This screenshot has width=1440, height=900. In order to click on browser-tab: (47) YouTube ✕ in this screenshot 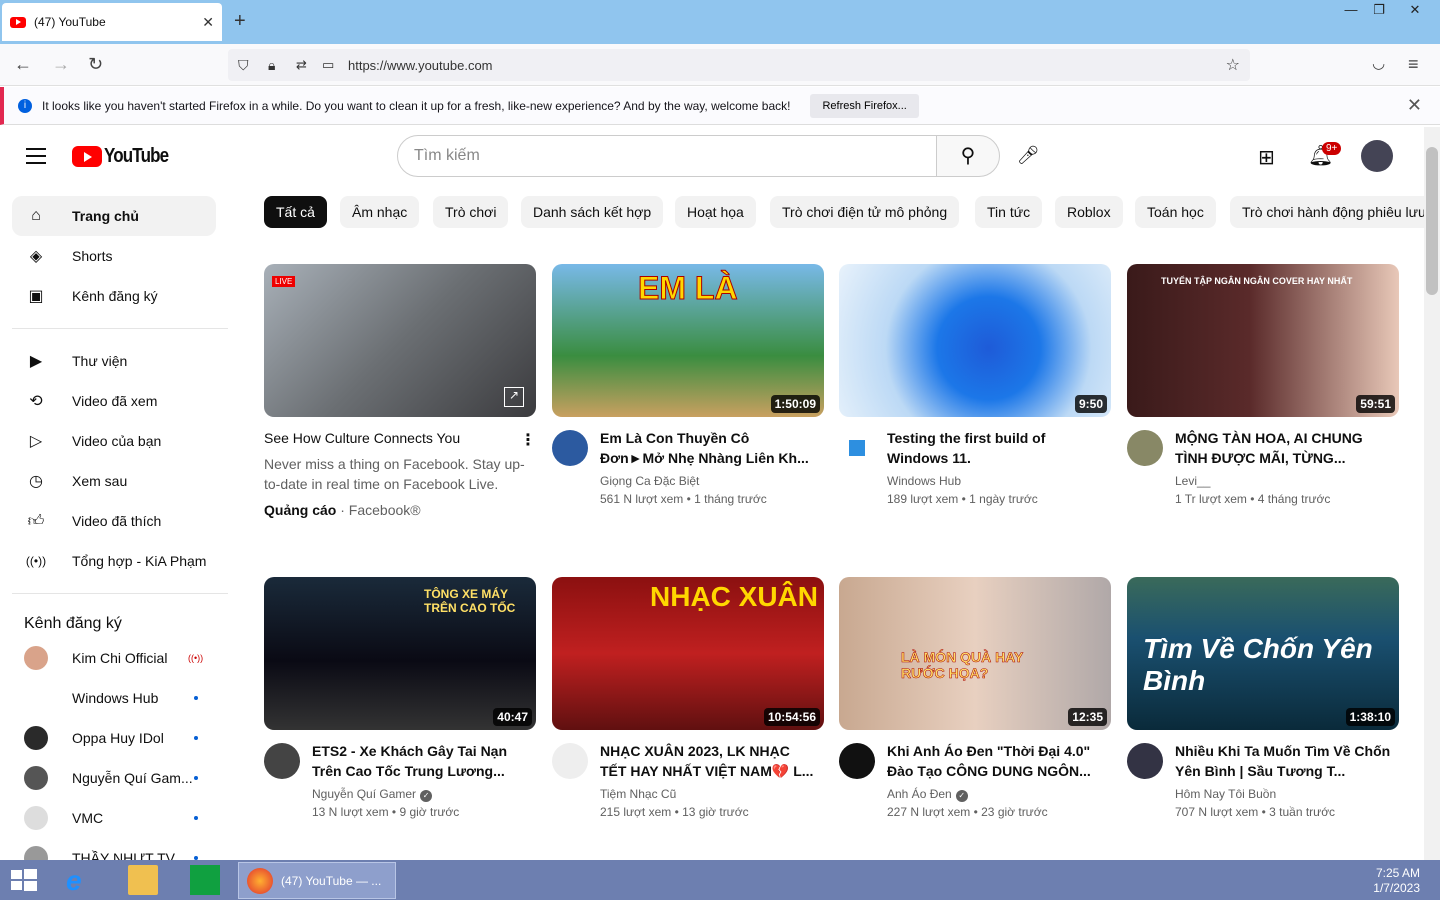, I will do `click(112, 22)`.